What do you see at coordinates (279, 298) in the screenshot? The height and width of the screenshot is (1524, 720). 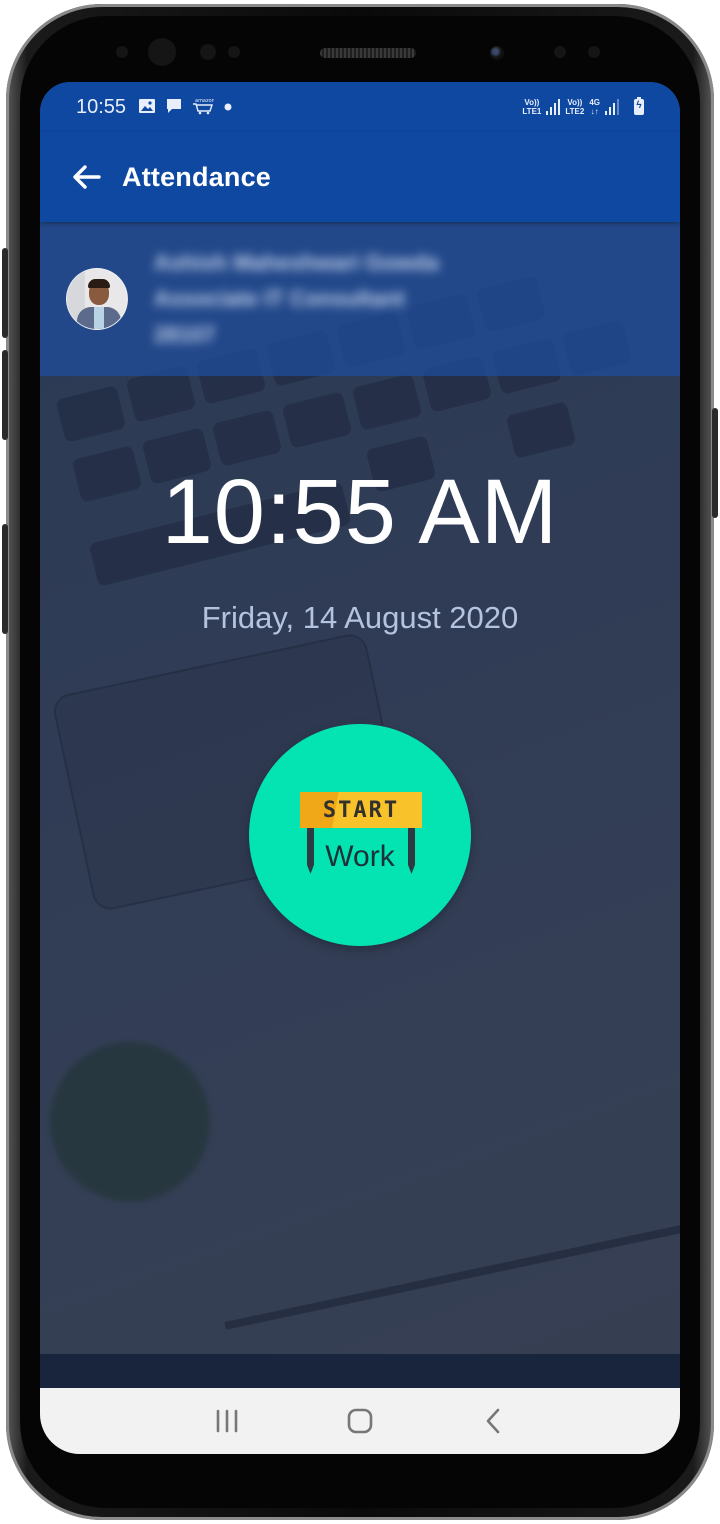 I see `employee-designation: Associate IT Consultant` at bounding box center [279, 298].